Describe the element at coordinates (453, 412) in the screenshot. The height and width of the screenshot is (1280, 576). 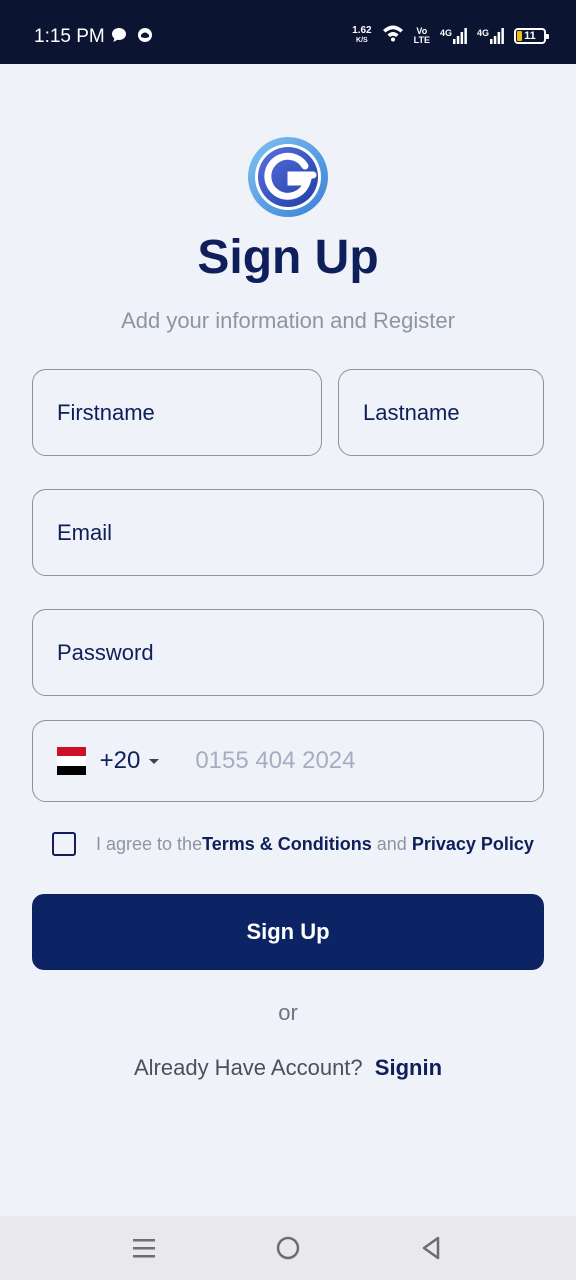
I see `lastname-input` at that location.